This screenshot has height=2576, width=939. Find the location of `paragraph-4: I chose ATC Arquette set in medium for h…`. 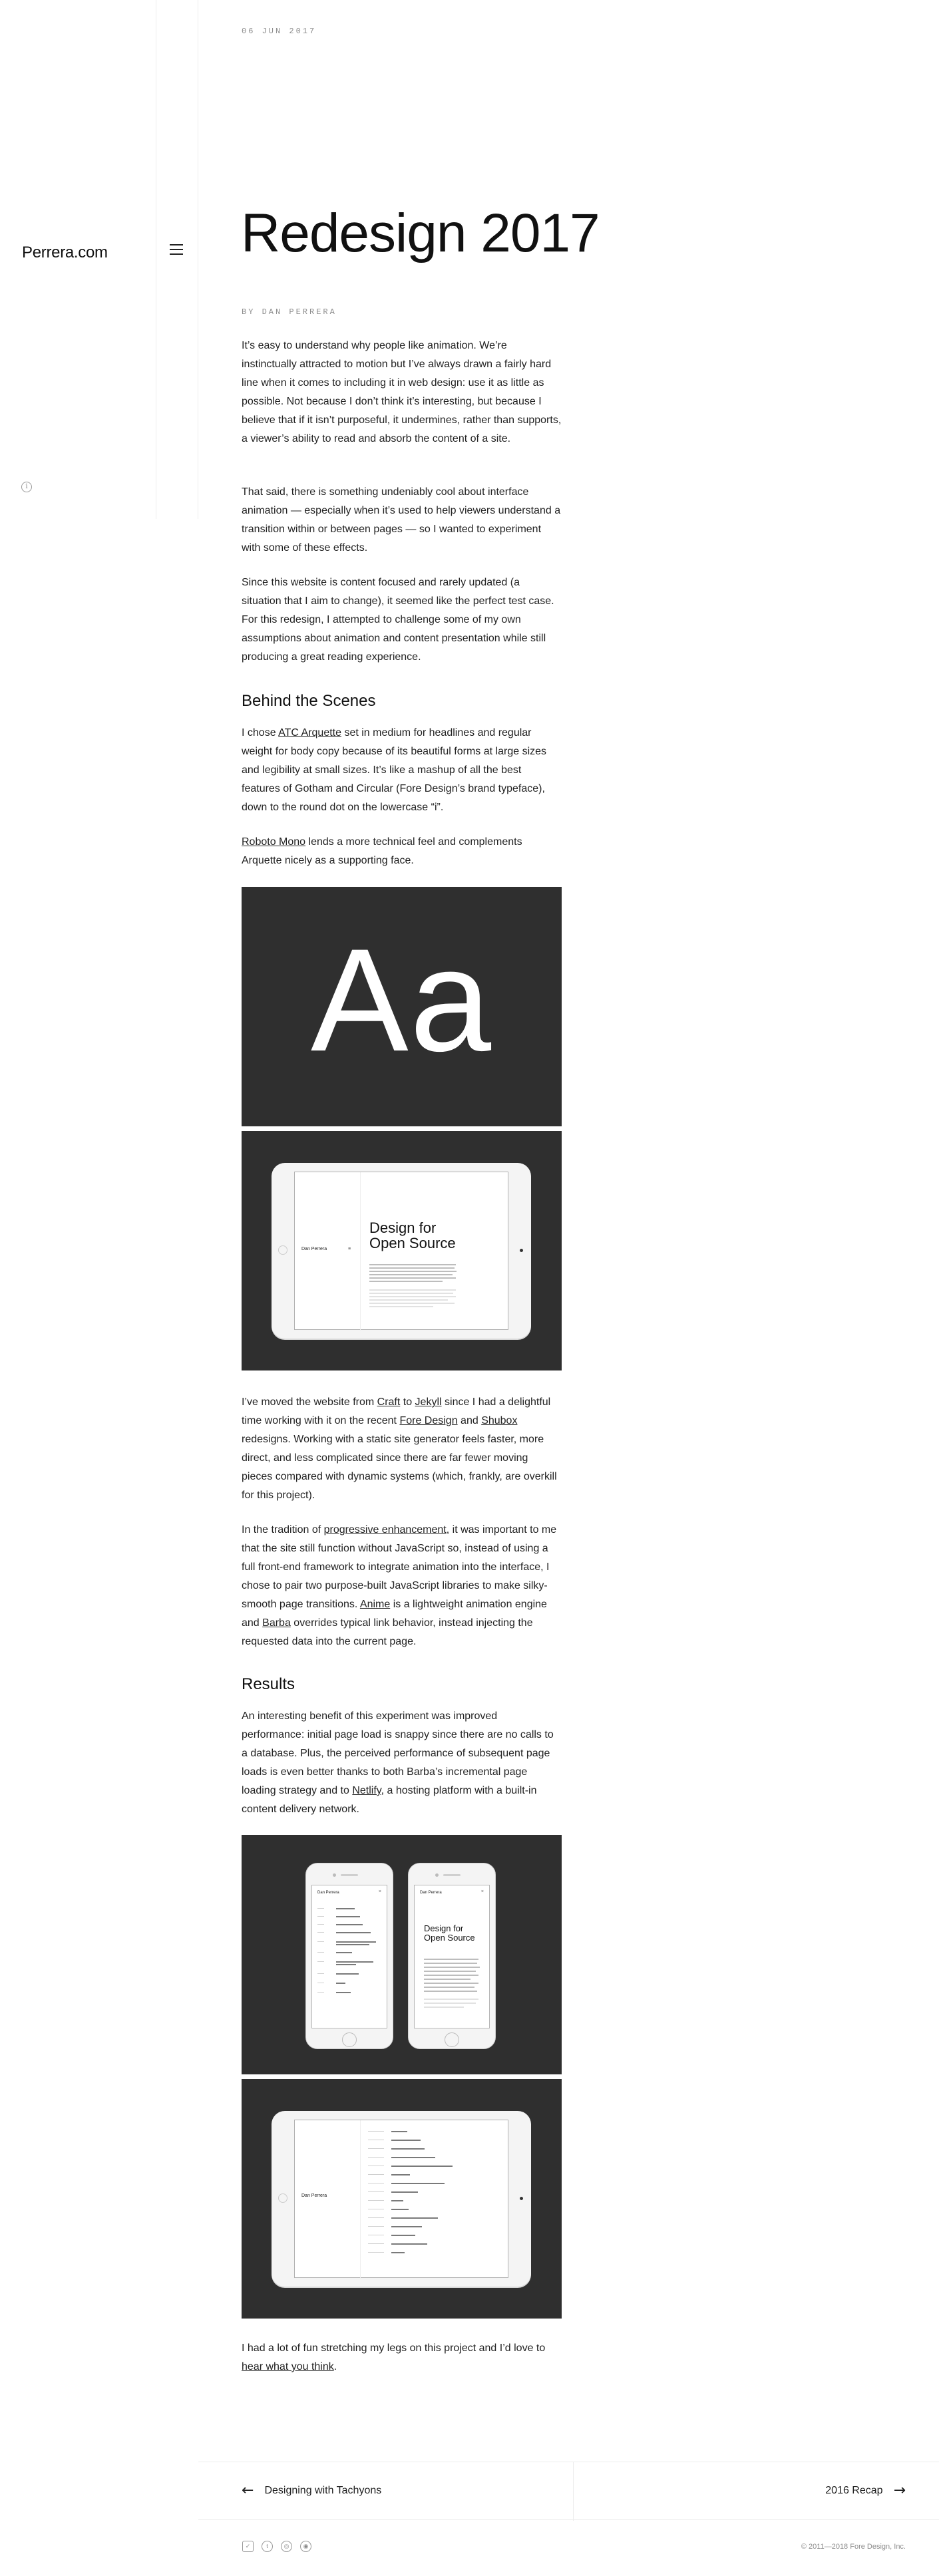

paragraph-4: I chose ATC Arquette set in medium for h… is located at coordinates (402, 770).